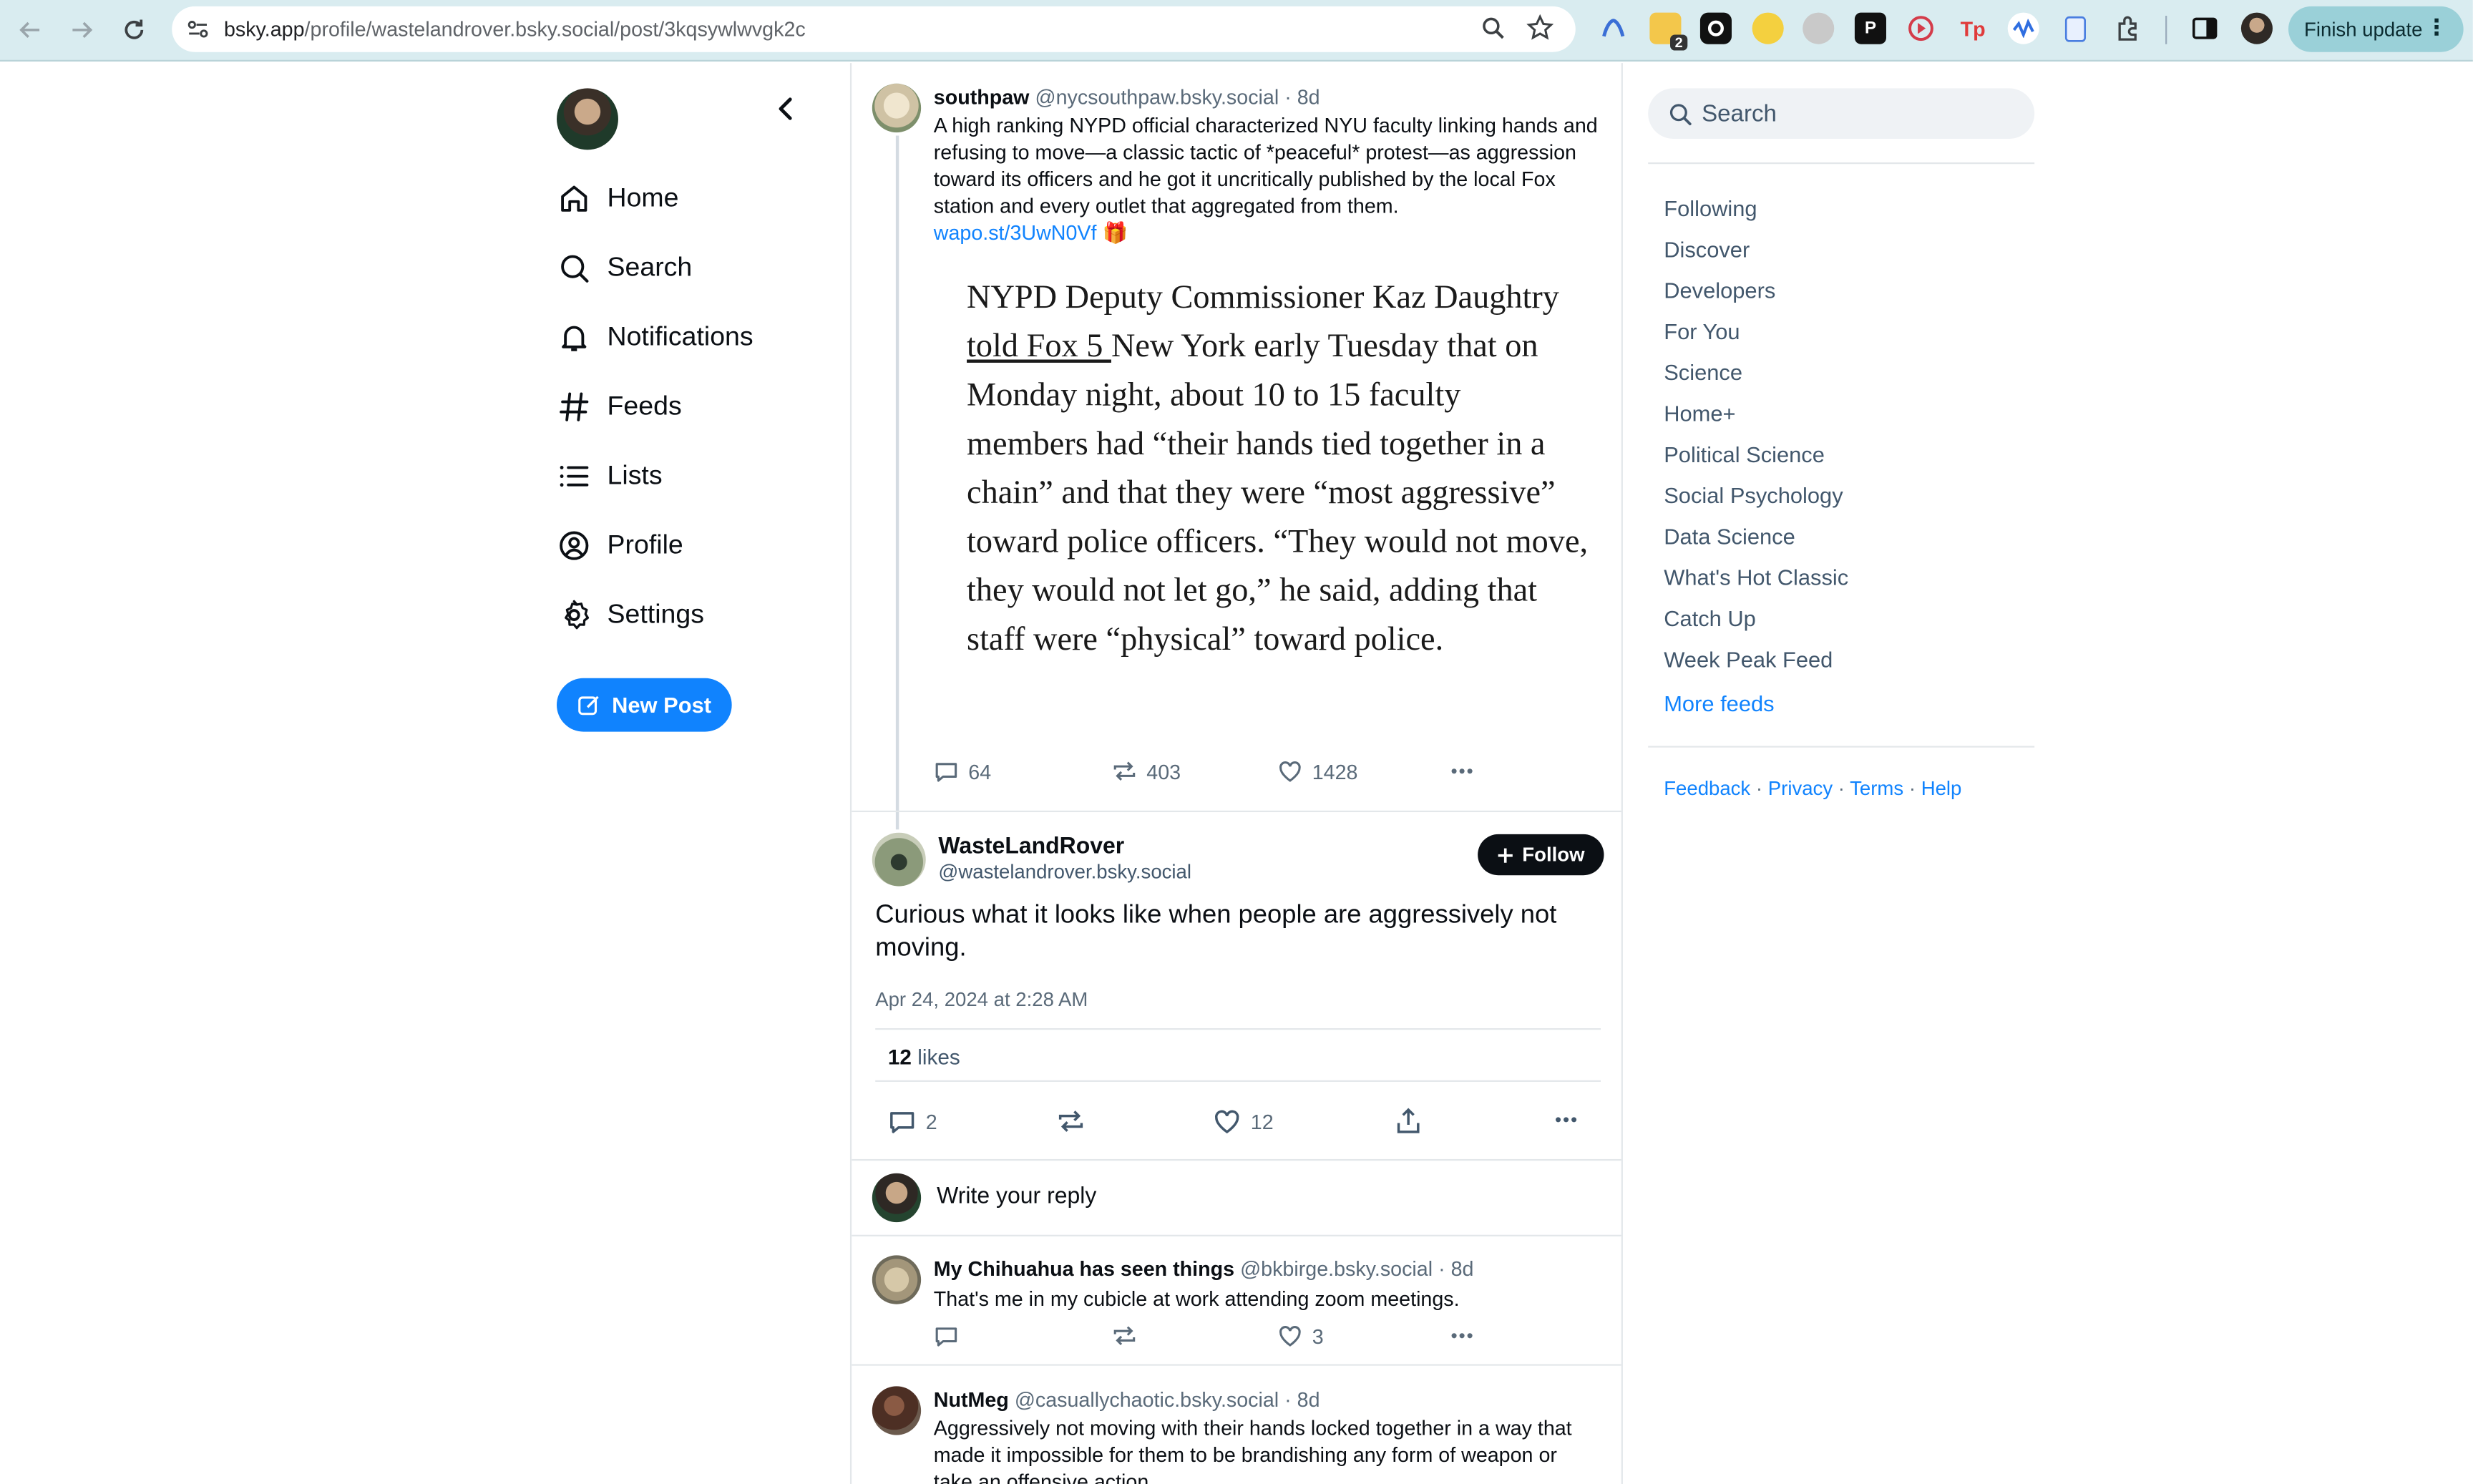 The width and height of the screenshot is (2473, 1484). What do you see at coordinates (1540, 31) in the screenshot?
I see `bookmark-star-icon` at bounding box center [1540, 31].